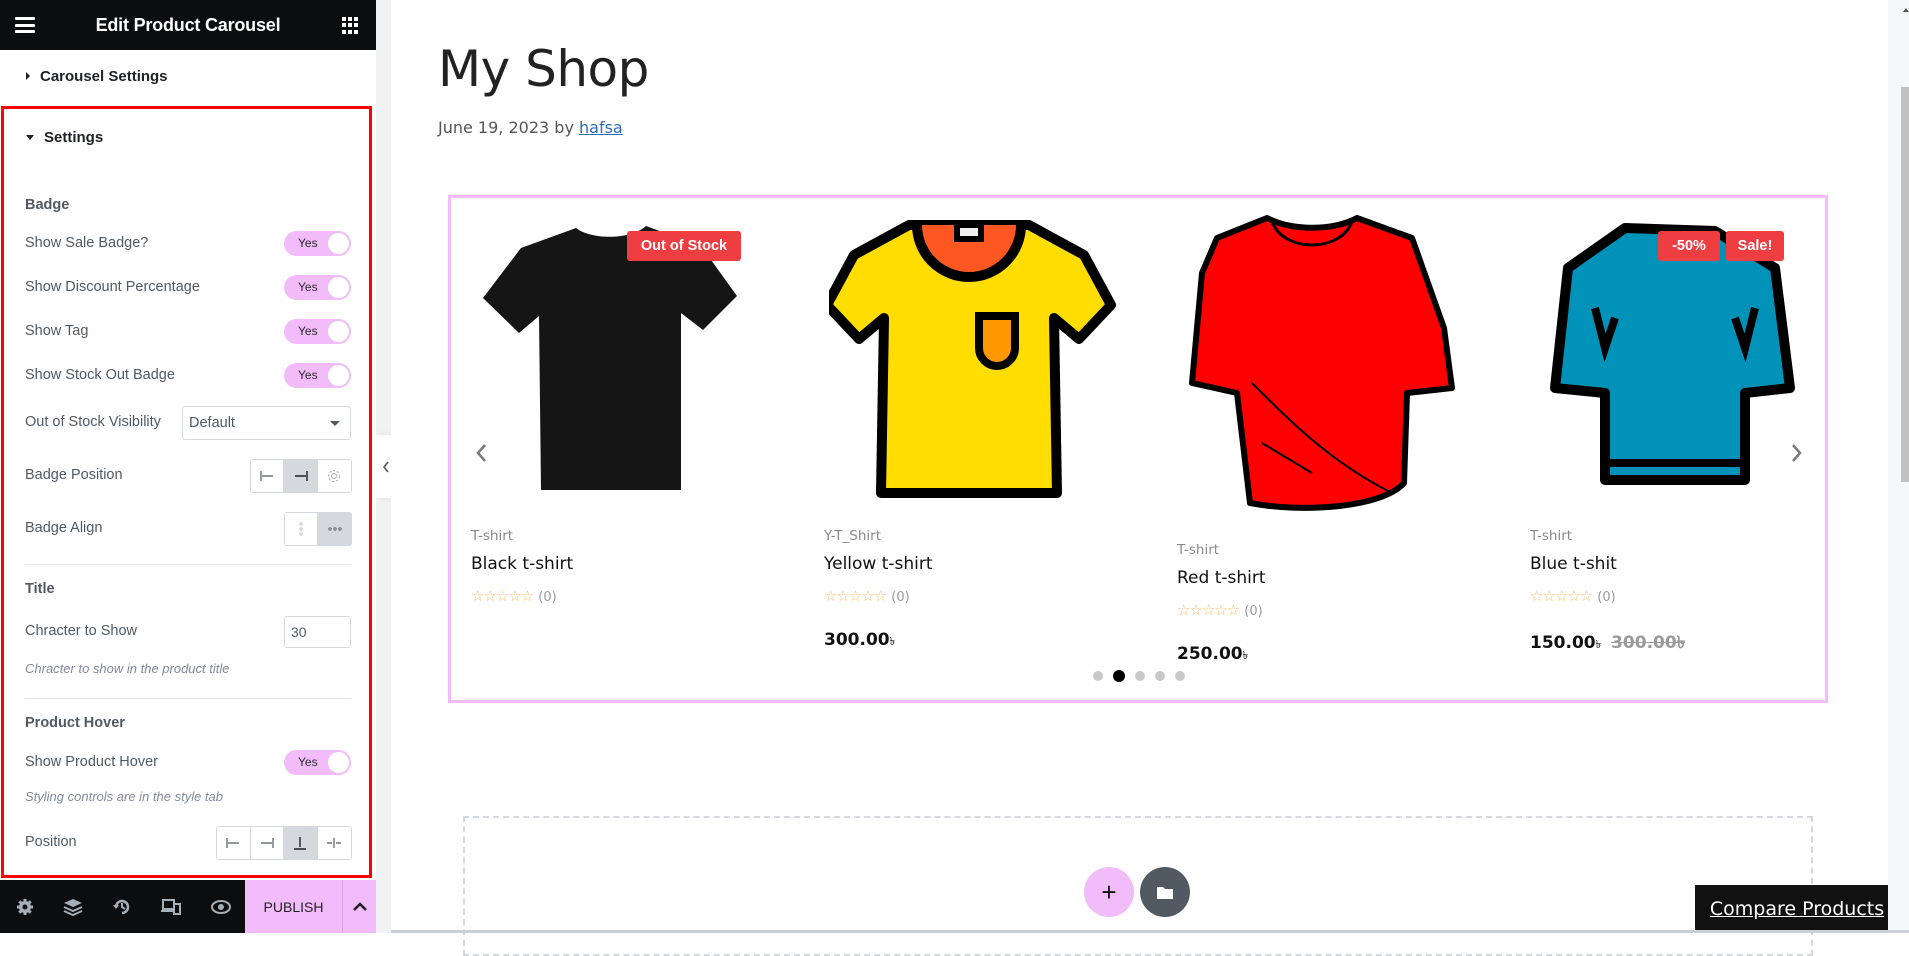  I want to click on show-sale-badge-toggle: Yes, so click(317, 243).